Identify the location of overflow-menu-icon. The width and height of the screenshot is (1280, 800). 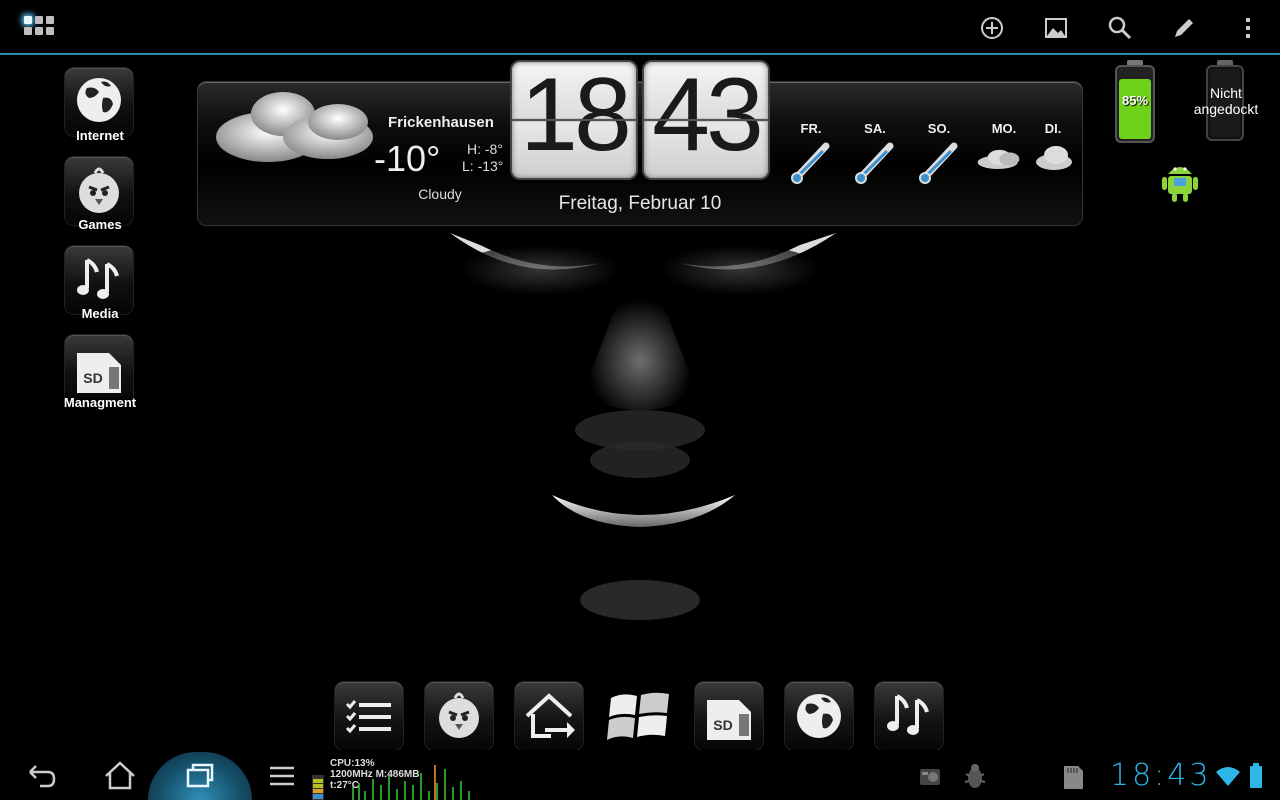
(1248, 28).